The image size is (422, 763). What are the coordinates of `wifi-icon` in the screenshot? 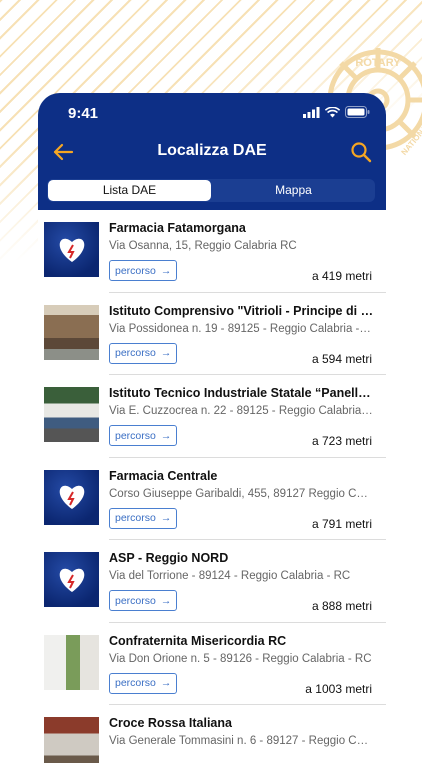 It's located at (332, 111).